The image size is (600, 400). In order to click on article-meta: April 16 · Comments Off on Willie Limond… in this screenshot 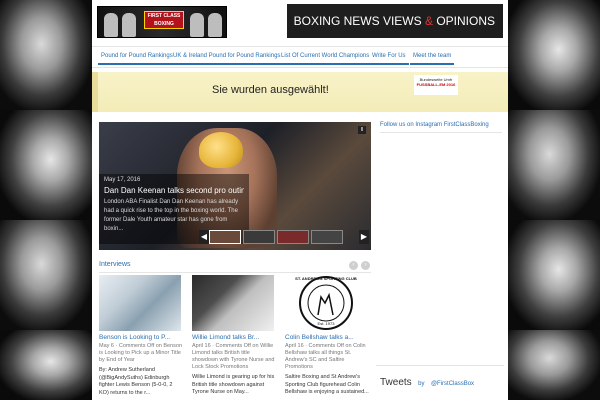, I will do `click(233, 356)`.